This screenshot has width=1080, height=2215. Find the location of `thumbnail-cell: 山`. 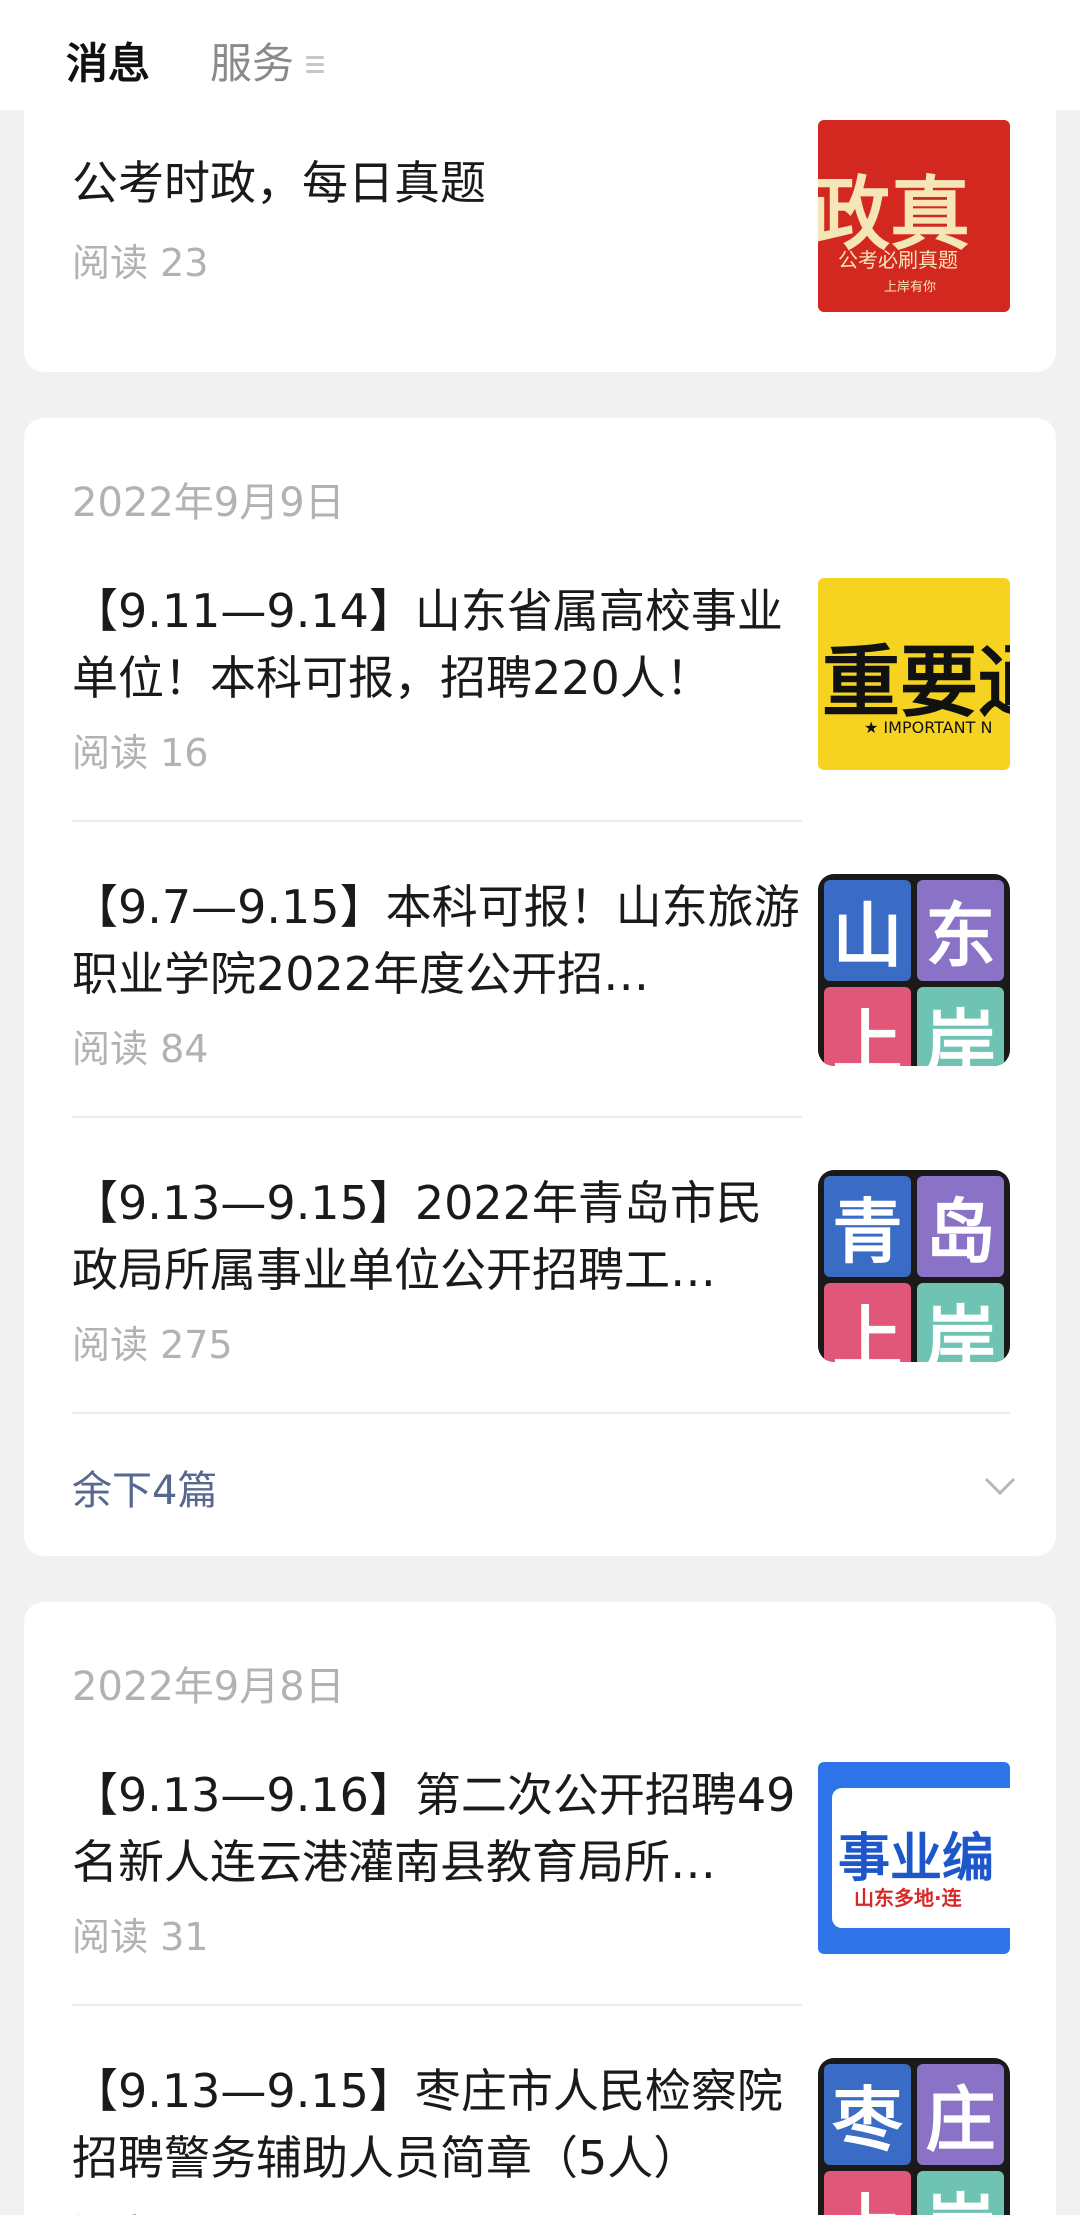

thumbnail-cell: 山 is located at coordinates (867, 930).